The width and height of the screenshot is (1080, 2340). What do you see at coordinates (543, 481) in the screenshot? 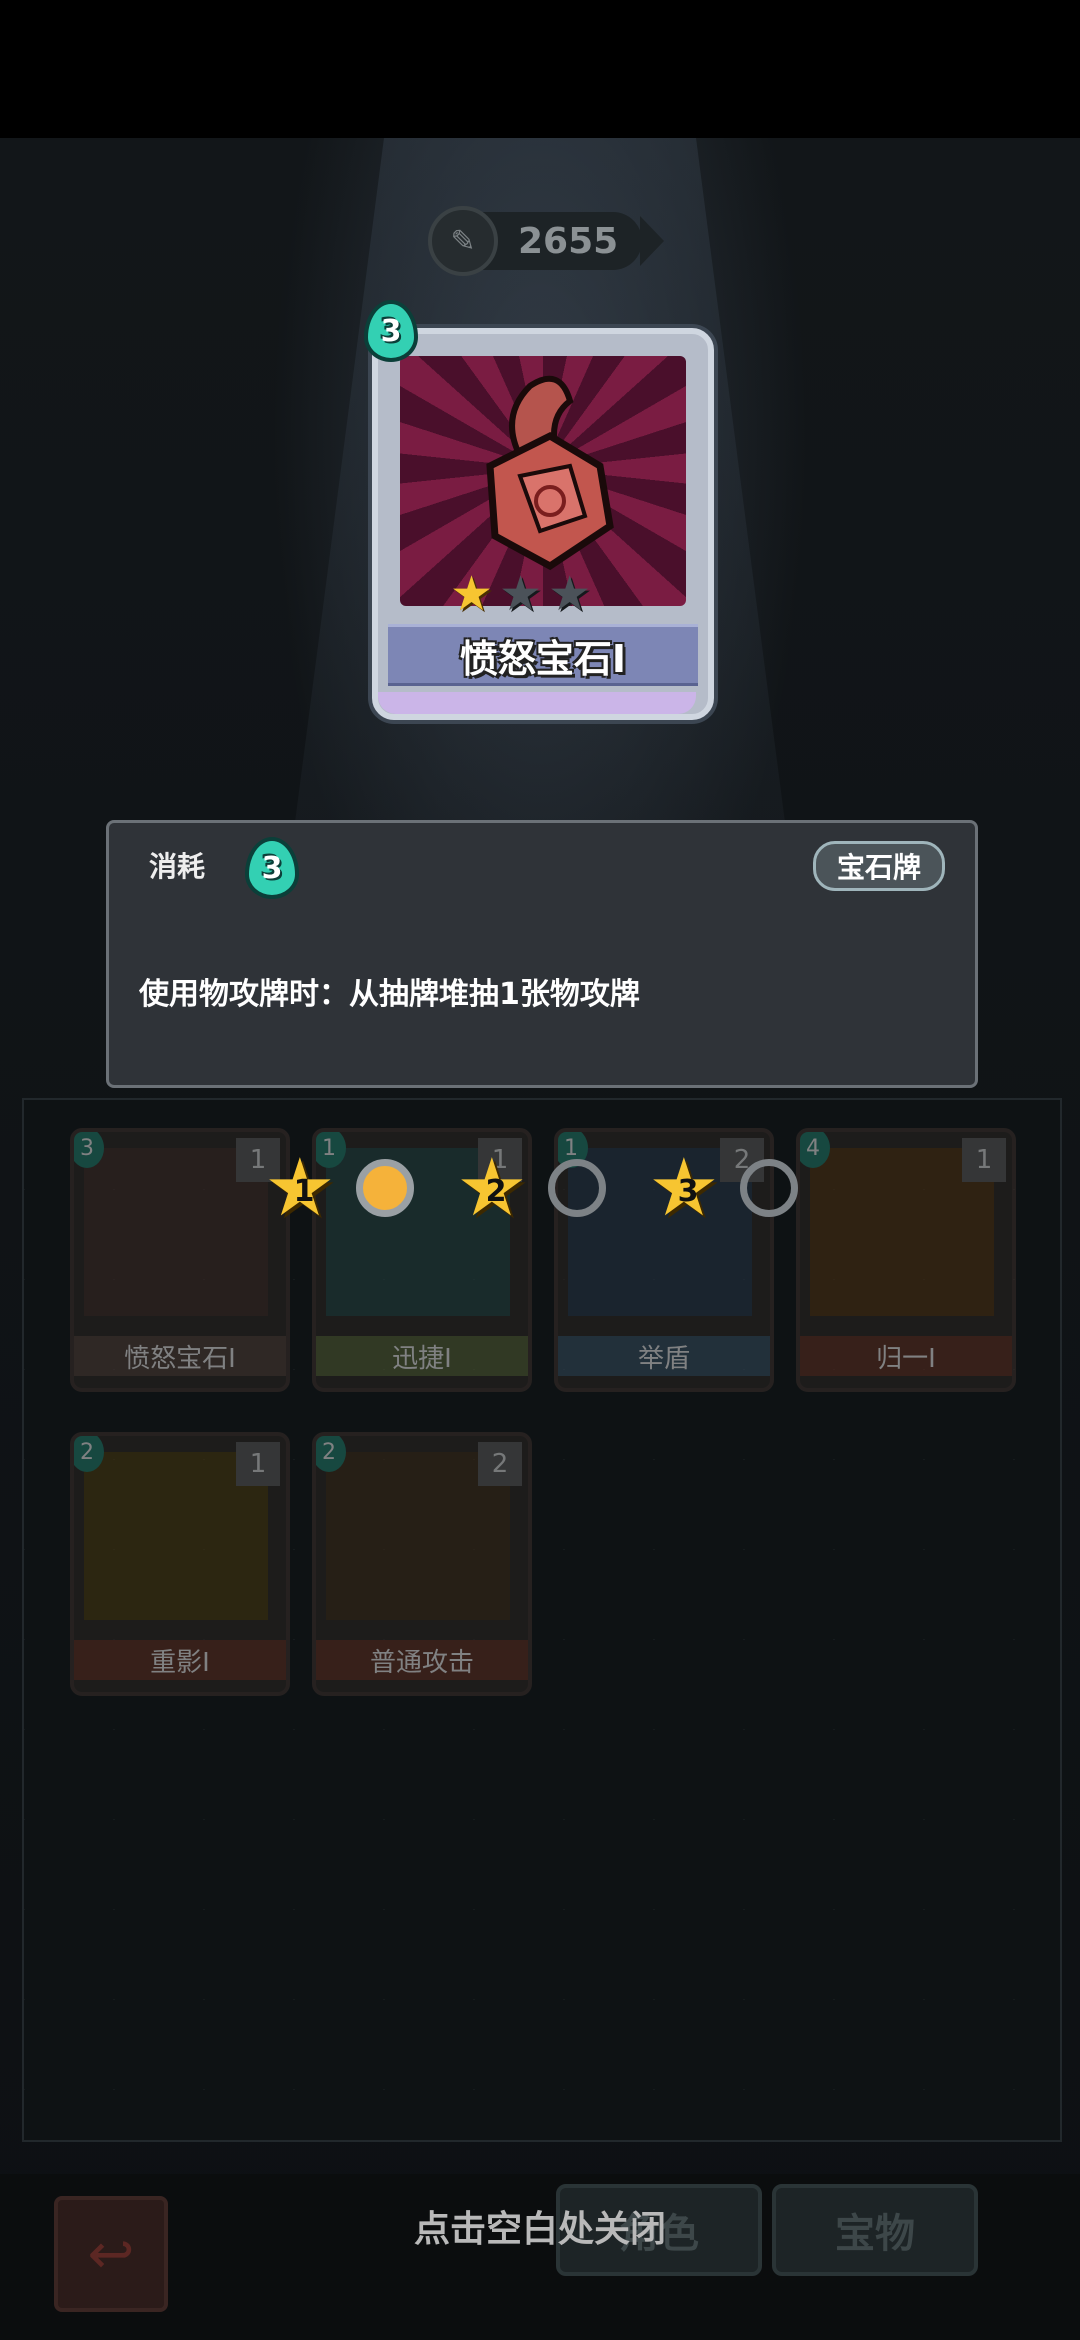
I see `card-art-rage-gem` at bounding box center [543, 481].